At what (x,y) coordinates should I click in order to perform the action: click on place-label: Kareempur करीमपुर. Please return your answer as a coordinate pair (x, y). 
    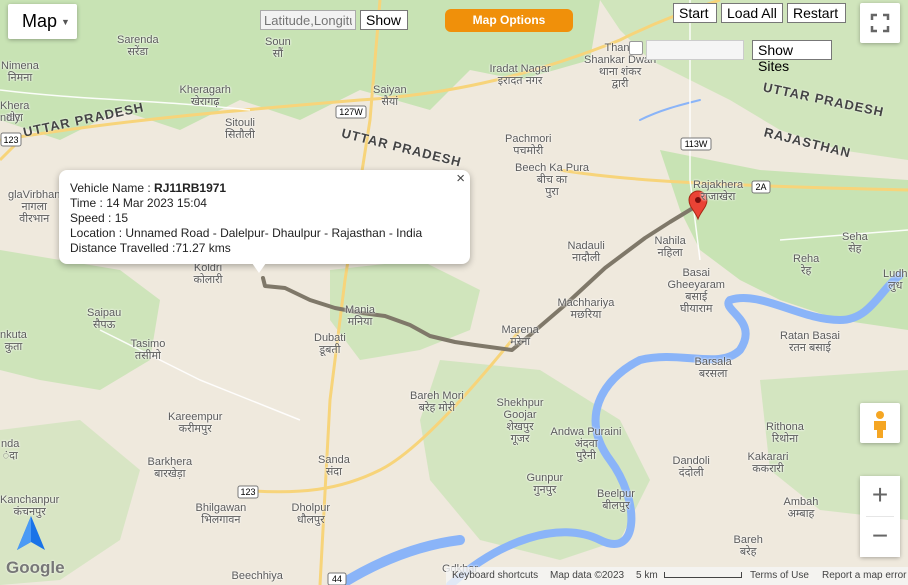
    Looking at the image, I should click on (195, 423).